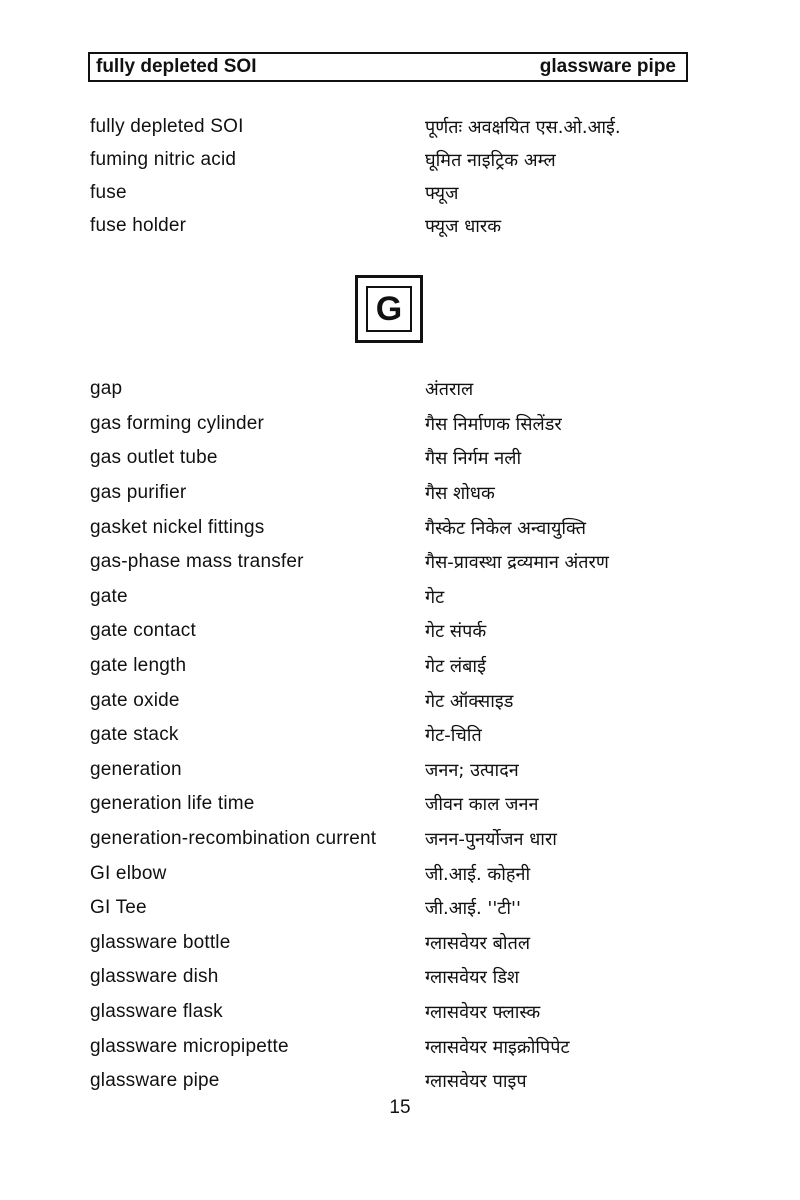 Image resolution: width=800 pixels, height=1200 pixels. What do you see at coordinates (415, 804) in the screenshot?
I see `glossary-entry: generation life time जीवन काल जनन` at bounding box center [415, 804].